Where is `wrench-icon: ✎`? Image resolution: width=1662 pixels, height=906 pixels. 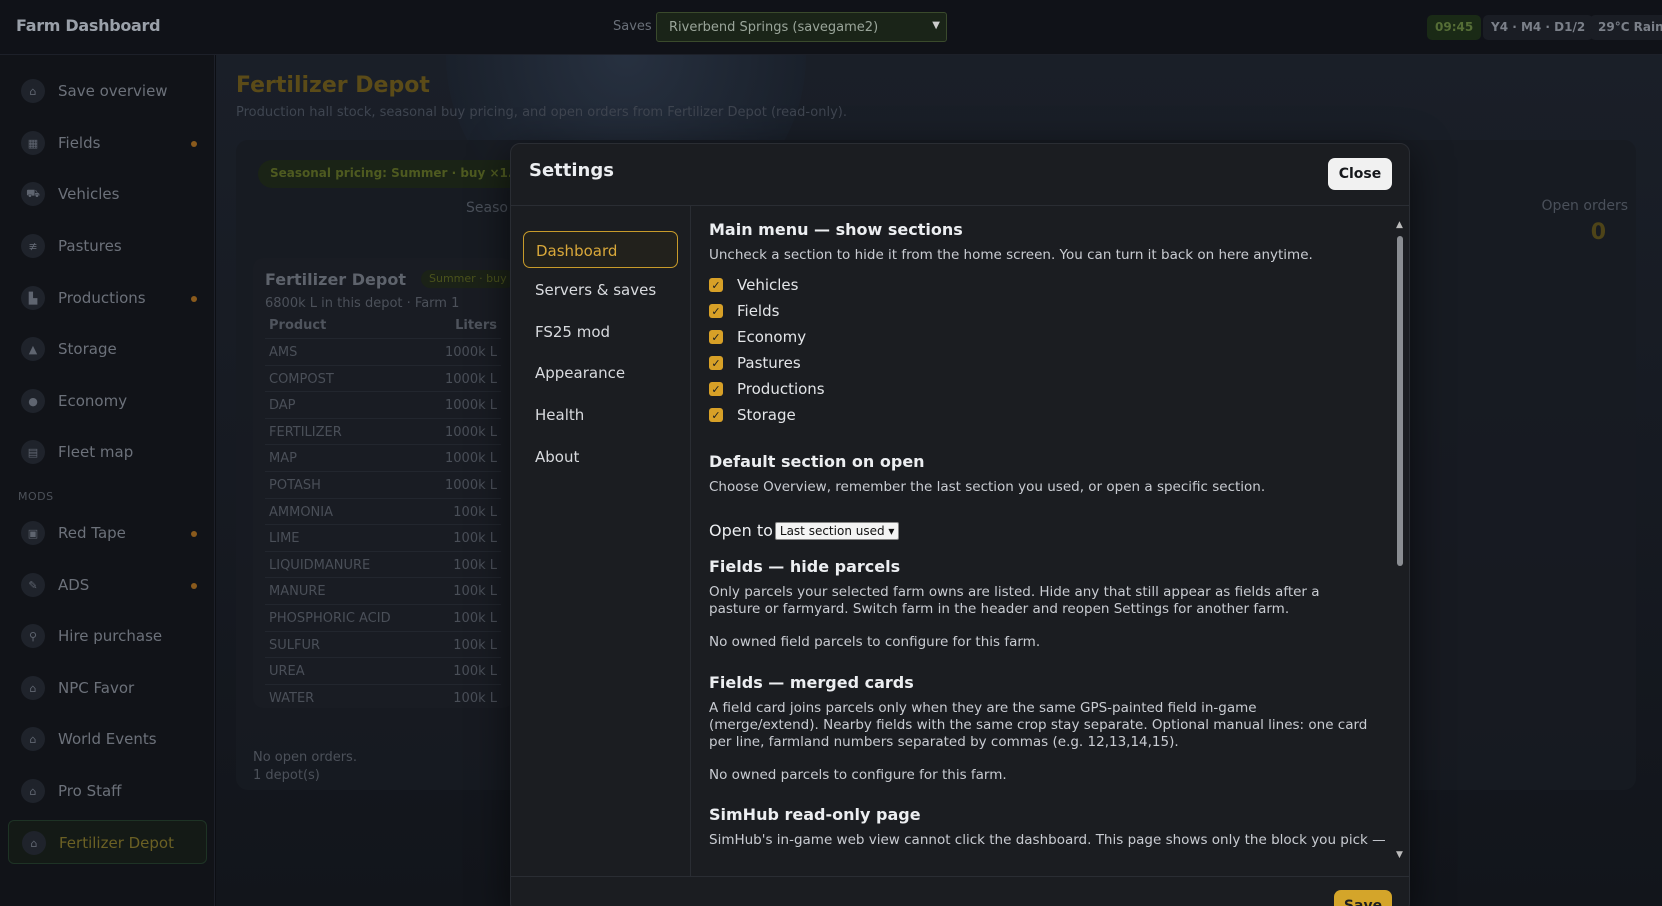 wrench-icon: ✎ is located at coordinates (33, 585).